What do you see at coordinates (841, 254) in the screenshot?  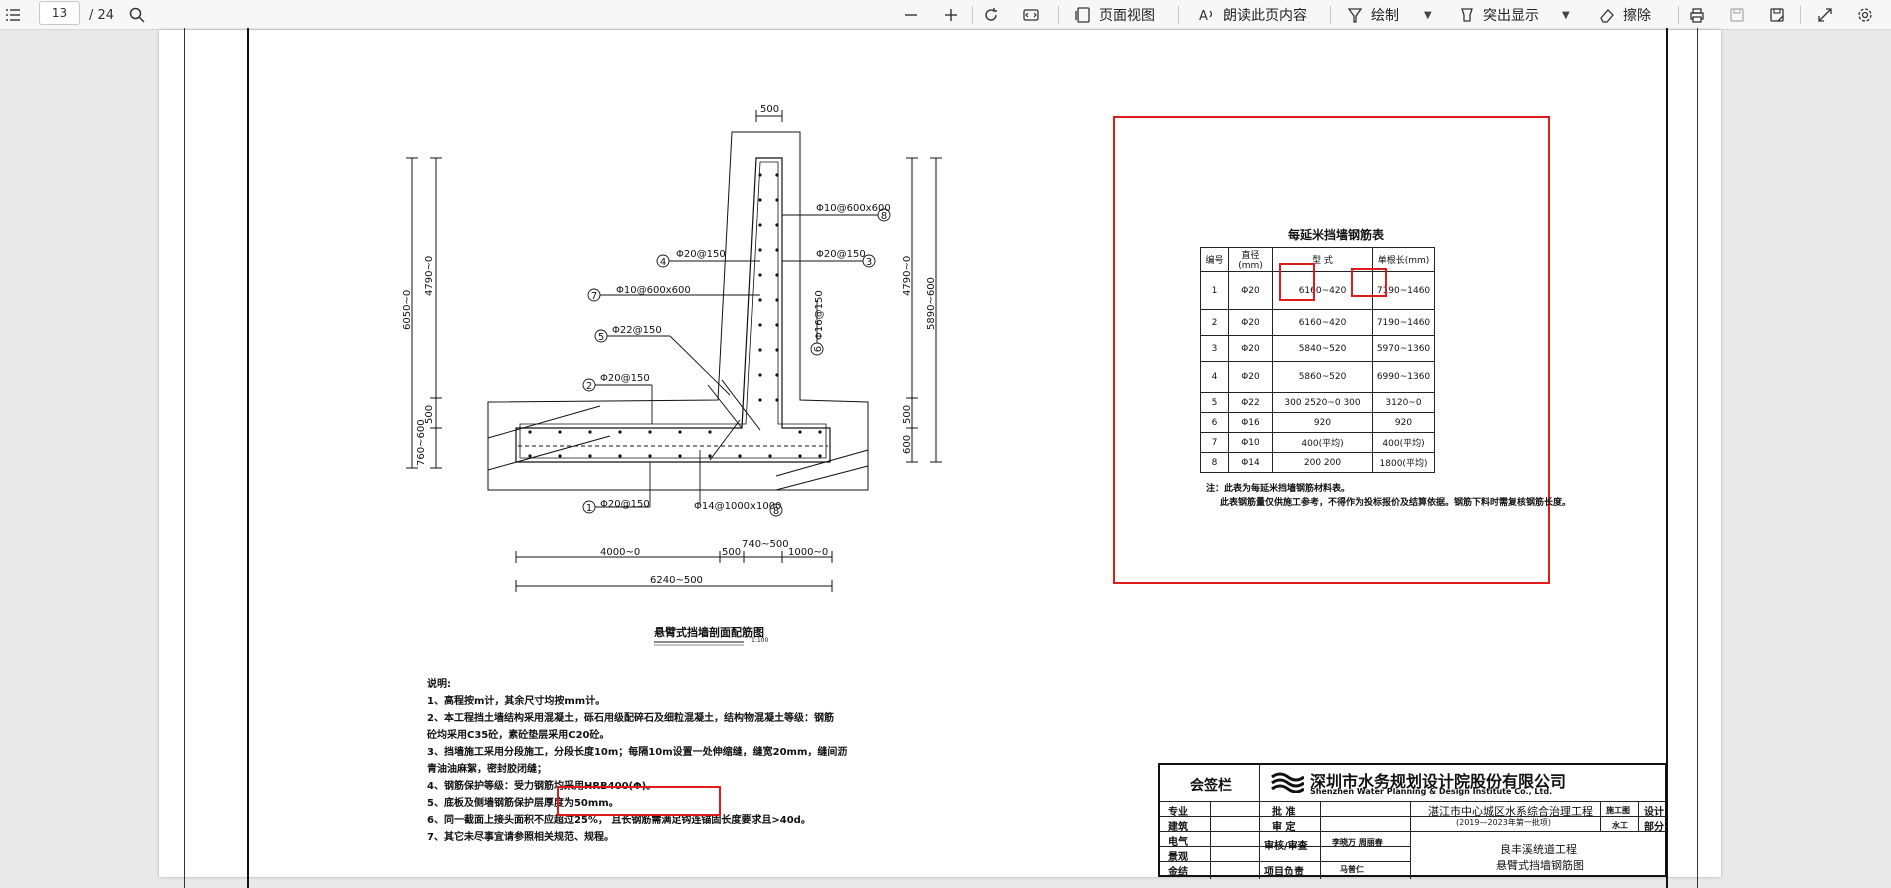 I see `rebar-label-3: Φ20@150` at bounding box center [841, 254].